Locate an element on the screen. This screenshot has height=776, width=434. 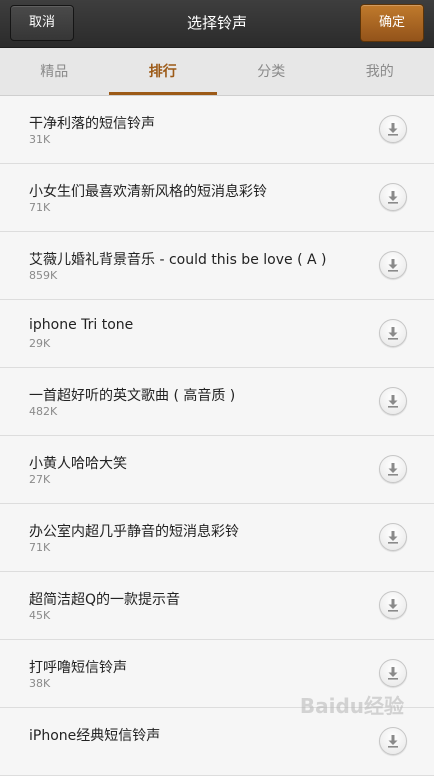
ringtone-name: 小女生们最喜欢清新风格的短消息彩铃 is located at coordinates (148, 191).